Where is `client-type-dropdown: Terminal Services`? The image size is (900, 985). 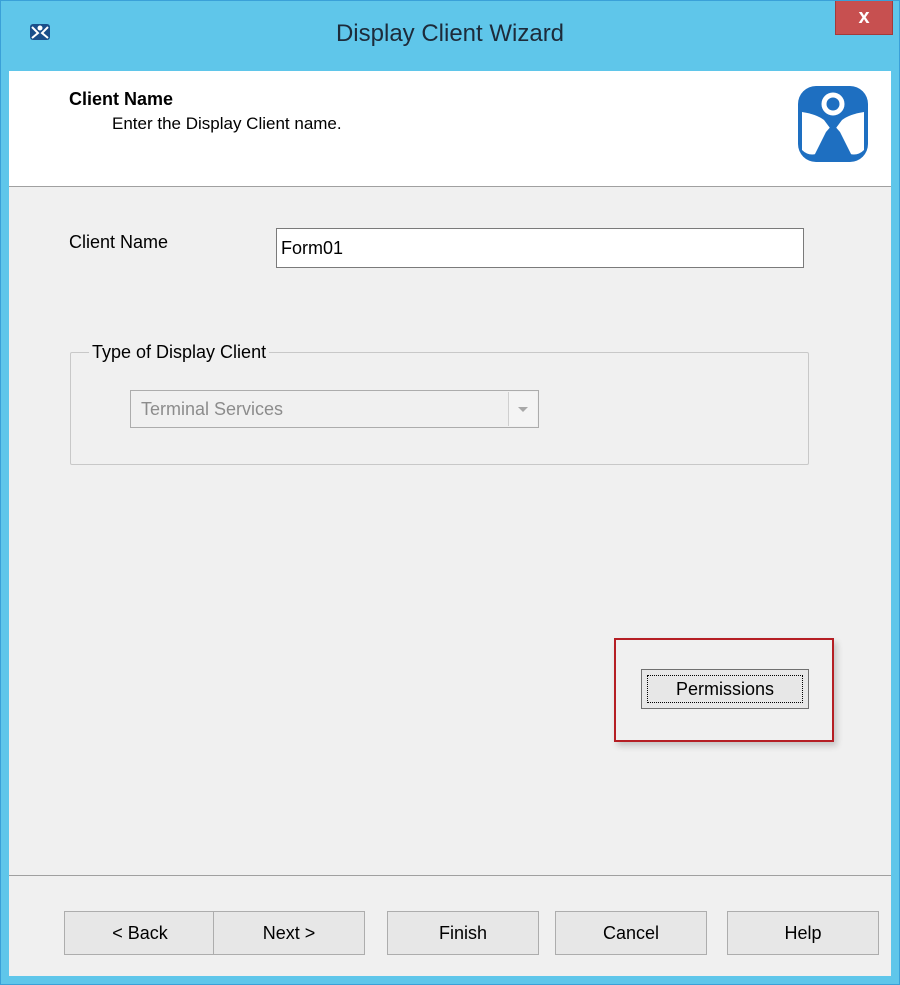 client-type-dropdown: Terminal Services is located at coordinates (334, 409).